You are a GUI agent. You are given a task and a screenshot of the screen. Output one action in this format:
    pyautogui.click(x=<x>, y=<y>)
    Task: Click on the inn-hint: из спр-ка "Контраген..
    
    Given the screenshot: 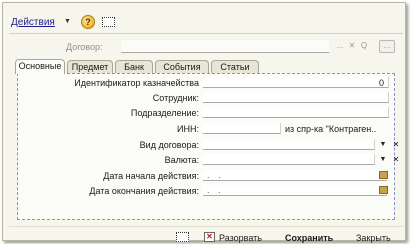 What is the action you would take?
    pyautogui.click(x=331, y=129)
    